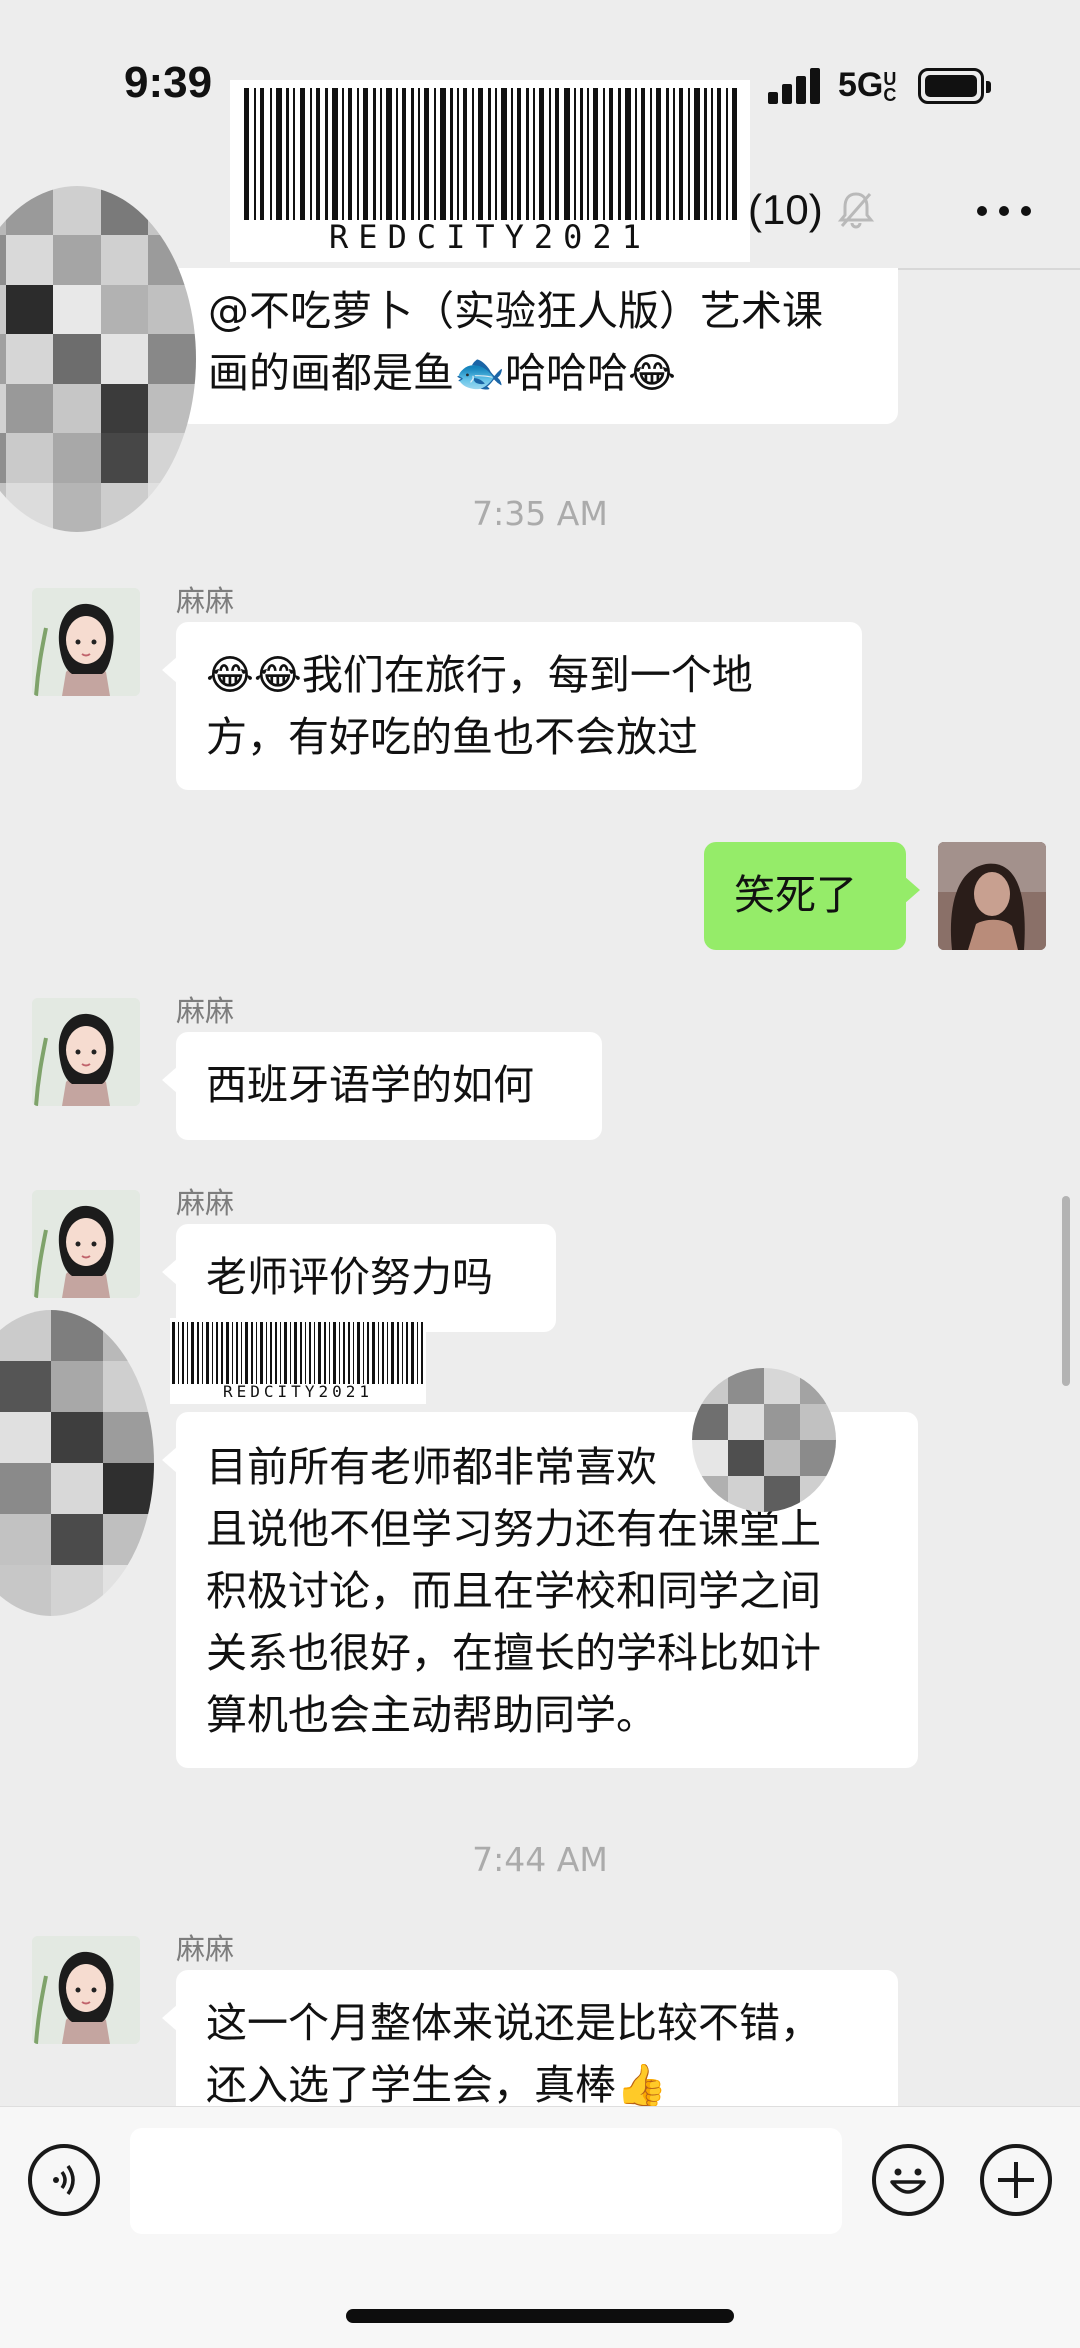 The width and height of the screenshot is (1080, 2348). Describe the element at coordinates (486, 2181) in the screenshot. I see `message-input` at that location.